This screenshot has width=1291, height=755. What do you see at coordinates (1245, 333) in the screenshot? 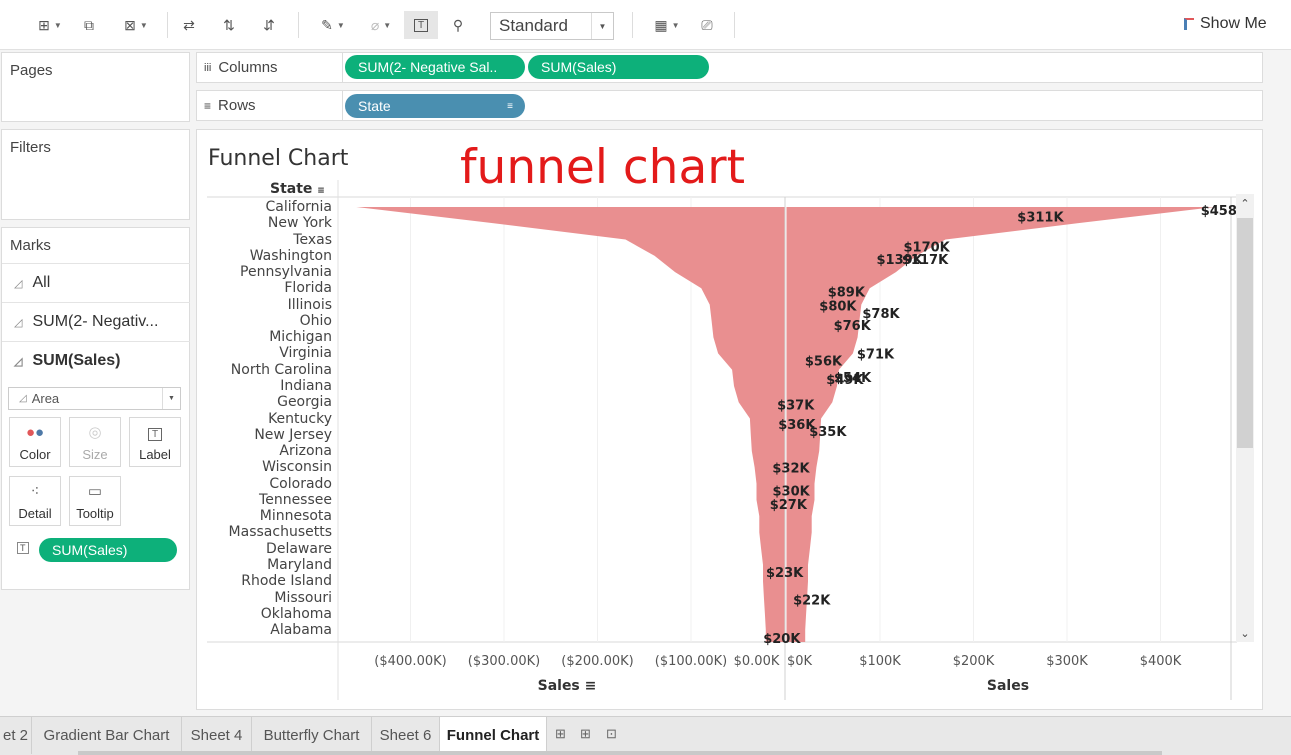
I see `scrollbar-thumb` at bounding box center [1245, 333].